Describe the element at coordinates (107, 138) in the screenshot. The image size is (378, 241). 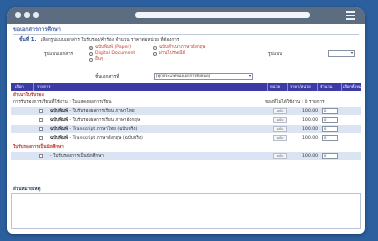
I see `row-label: Transcript ภาษาอังกฤษ (ฉบับจริง)` at that location.